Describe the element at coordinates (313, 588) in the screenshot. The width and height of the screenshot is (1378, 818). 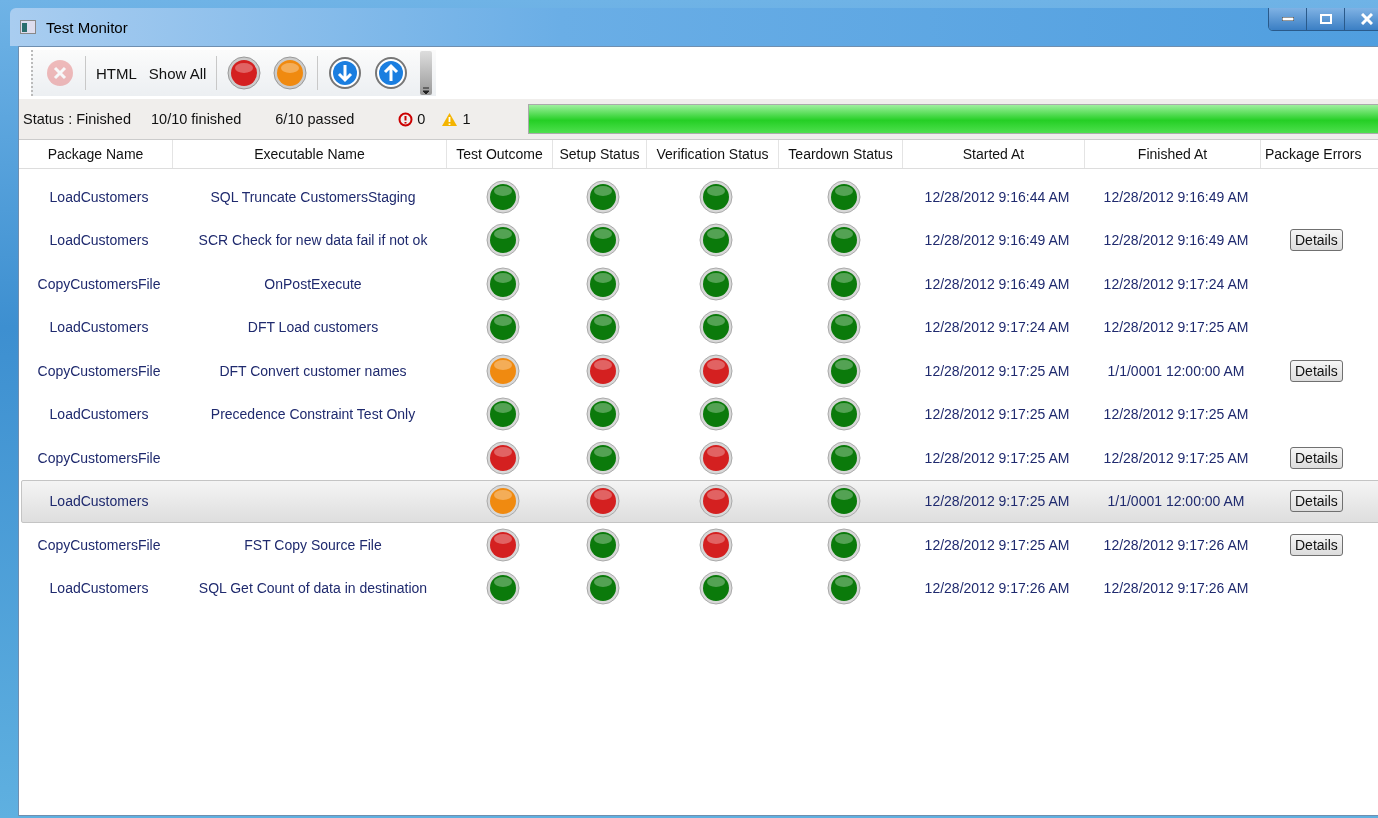
I see `table-cell: SQL Get Count of data in destination` at that location.